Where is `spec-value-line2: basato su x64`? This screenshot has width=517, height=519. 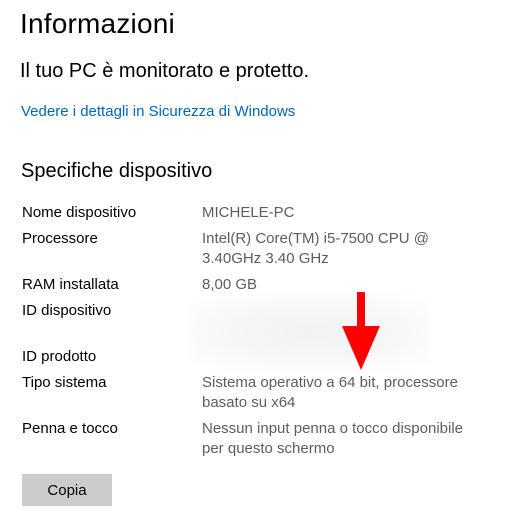
spec-value-line2: basato su x64 is located at coordinates (249, 402).